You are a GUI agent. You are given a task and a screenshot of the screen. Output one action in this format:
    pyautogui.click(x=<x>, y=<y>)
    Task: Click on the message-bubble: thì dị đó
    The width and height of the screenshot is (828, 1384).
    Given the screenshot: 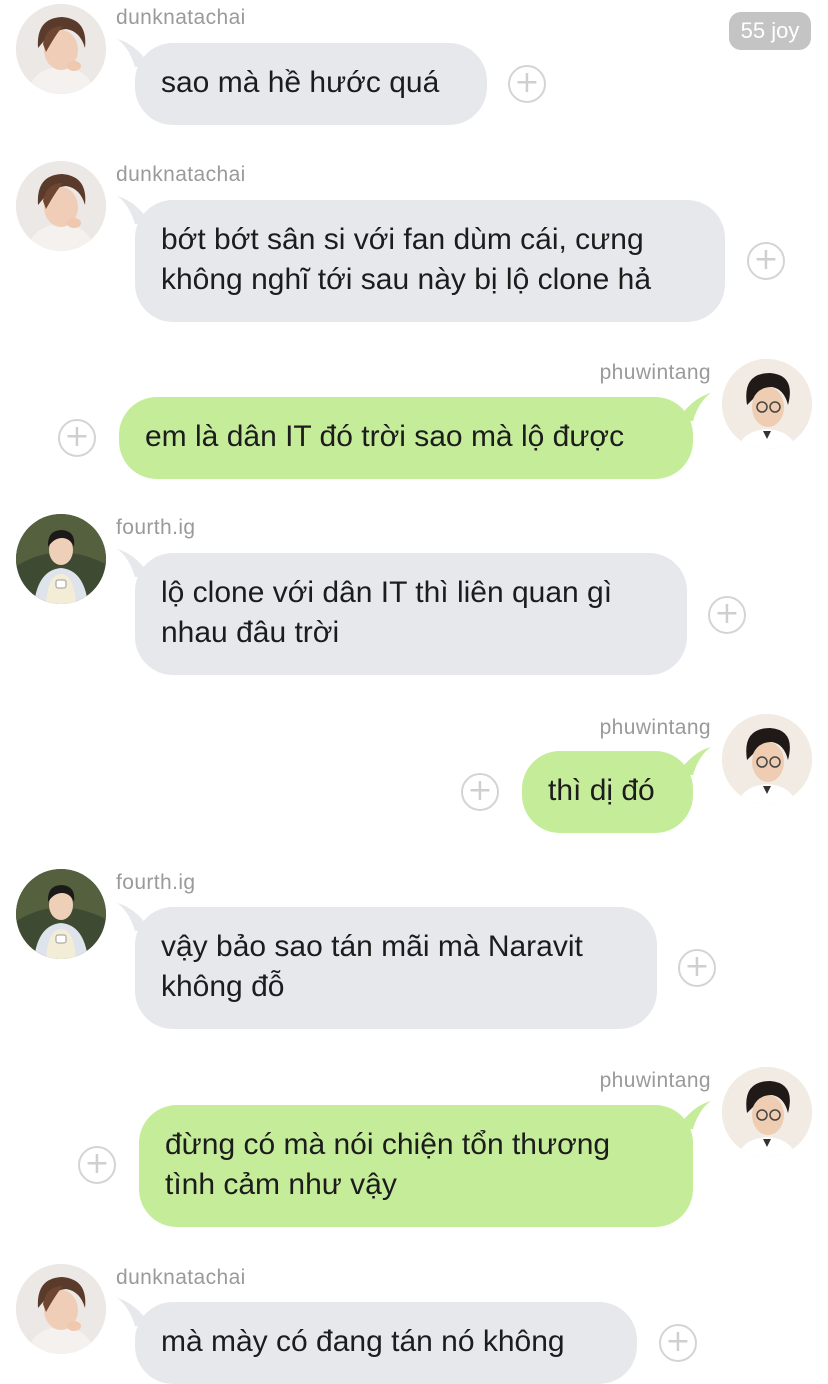 What is the action you would take?
    pyautogui.click(x=607, y=792)
    